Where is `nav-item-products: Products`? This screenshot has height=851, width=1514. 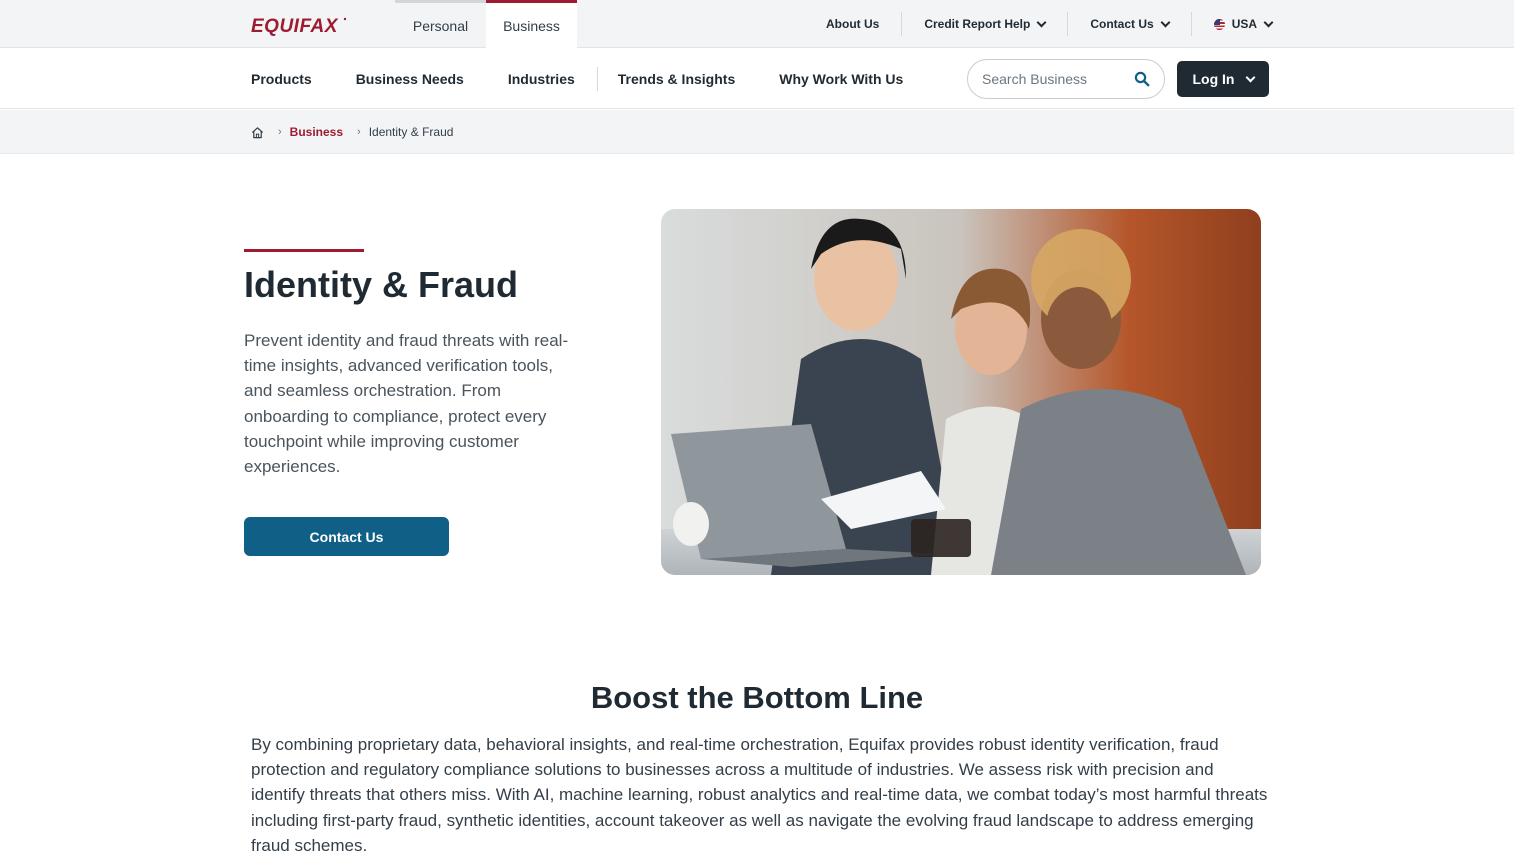
nav-item-products: Products is located at coordinates (281, 79).